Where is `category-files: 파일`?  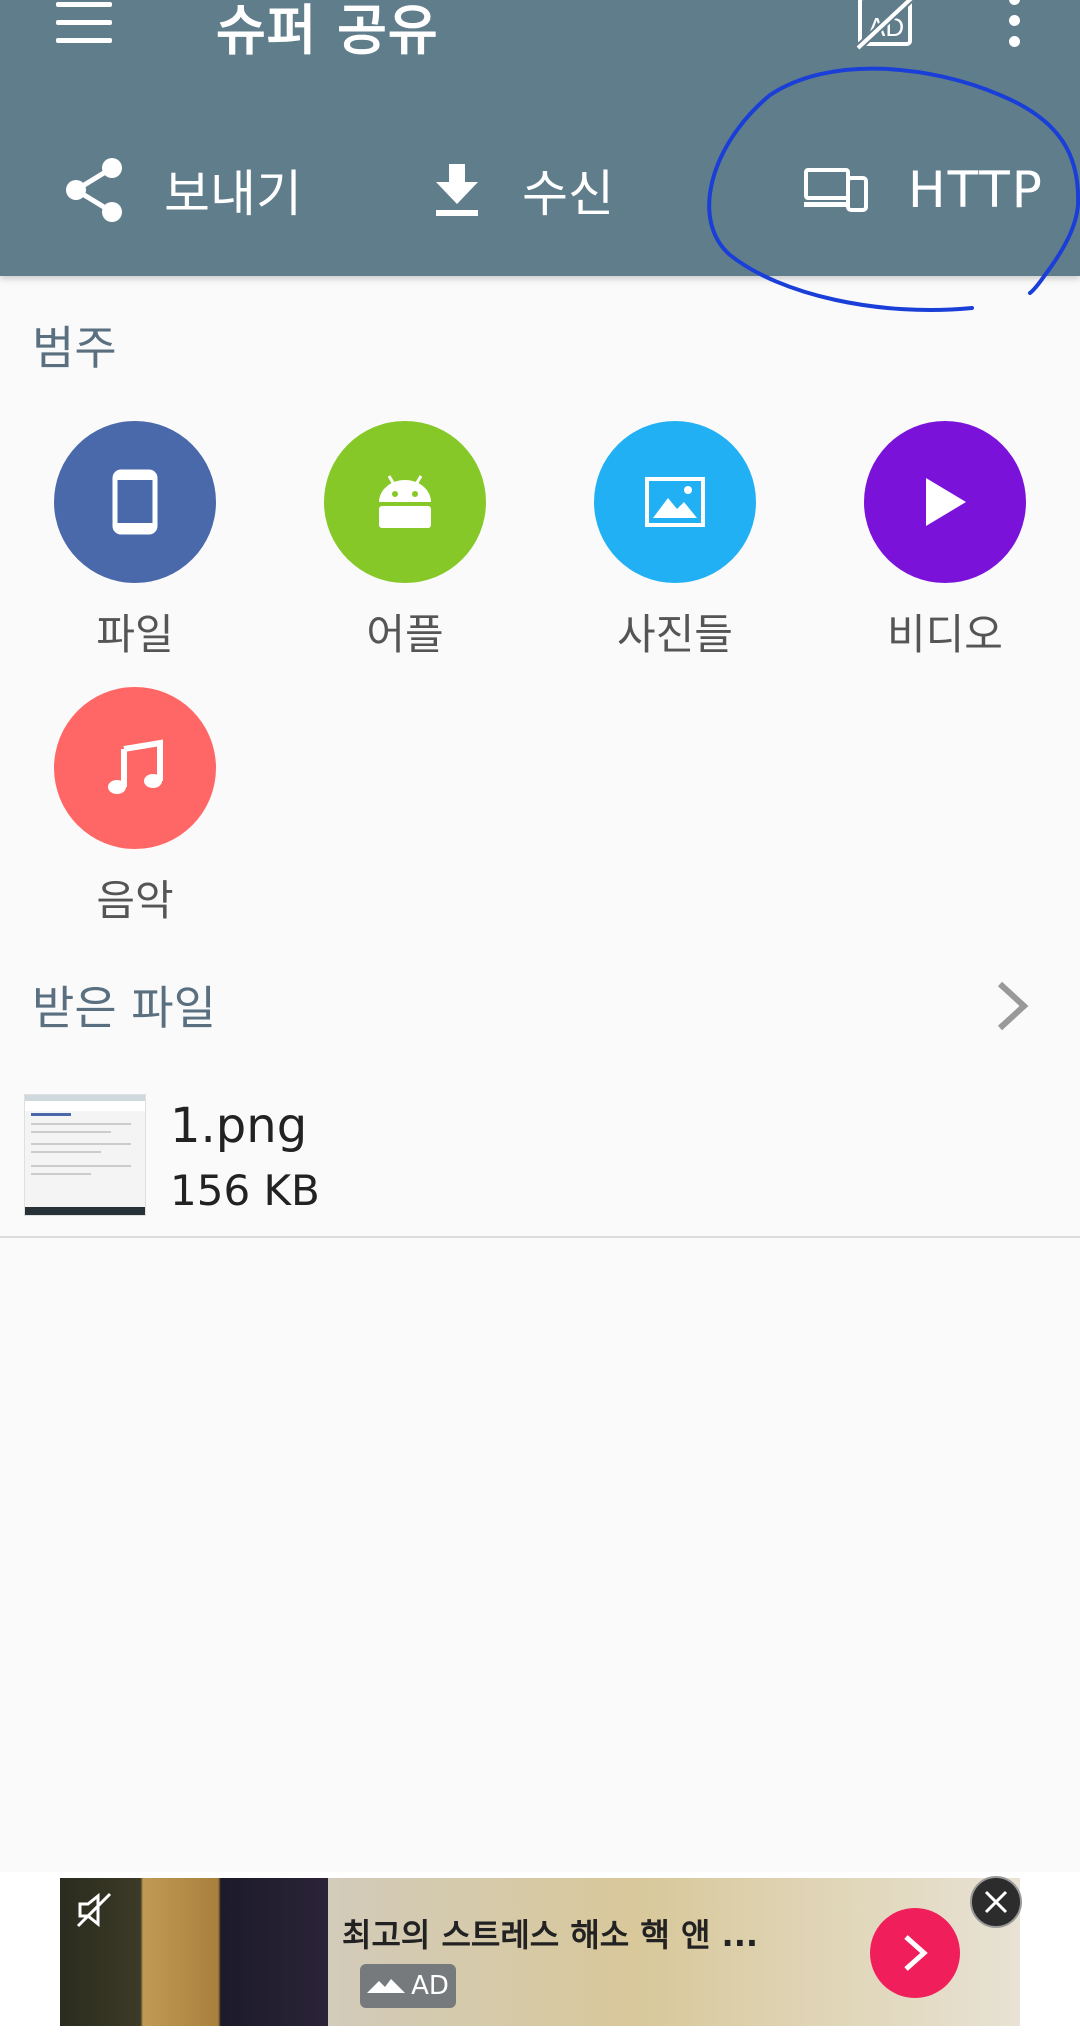
category-files: 파일 is located at coordinates (135, 541).